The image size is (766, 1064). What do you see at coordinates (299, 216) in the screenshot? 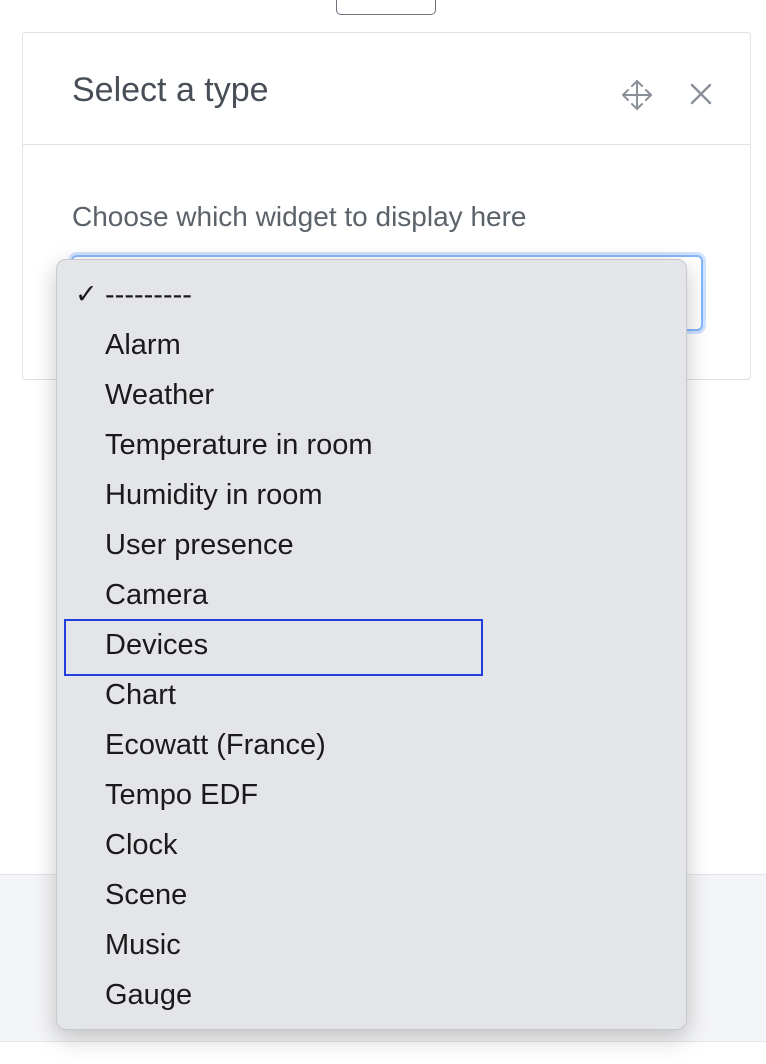
I see `widget-type-label: Choose which widget to display here` at bounding box center [299, 216].